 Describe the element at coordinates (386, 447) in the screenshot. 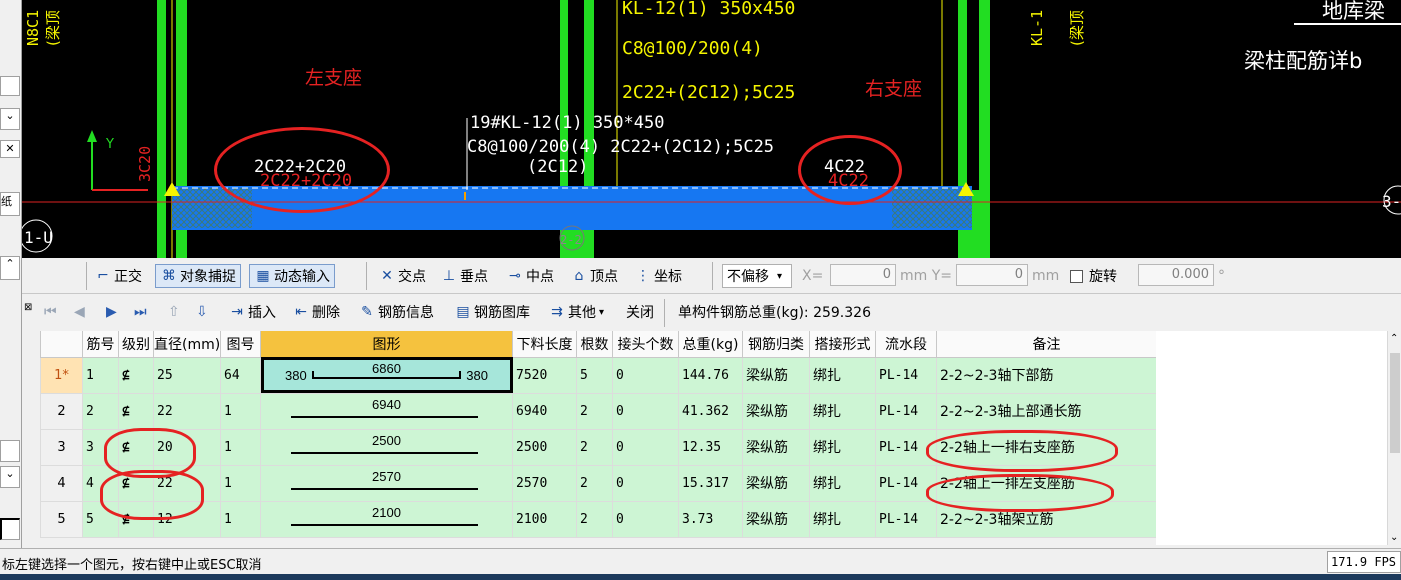

I see `cell-shape: 2500` at that location.